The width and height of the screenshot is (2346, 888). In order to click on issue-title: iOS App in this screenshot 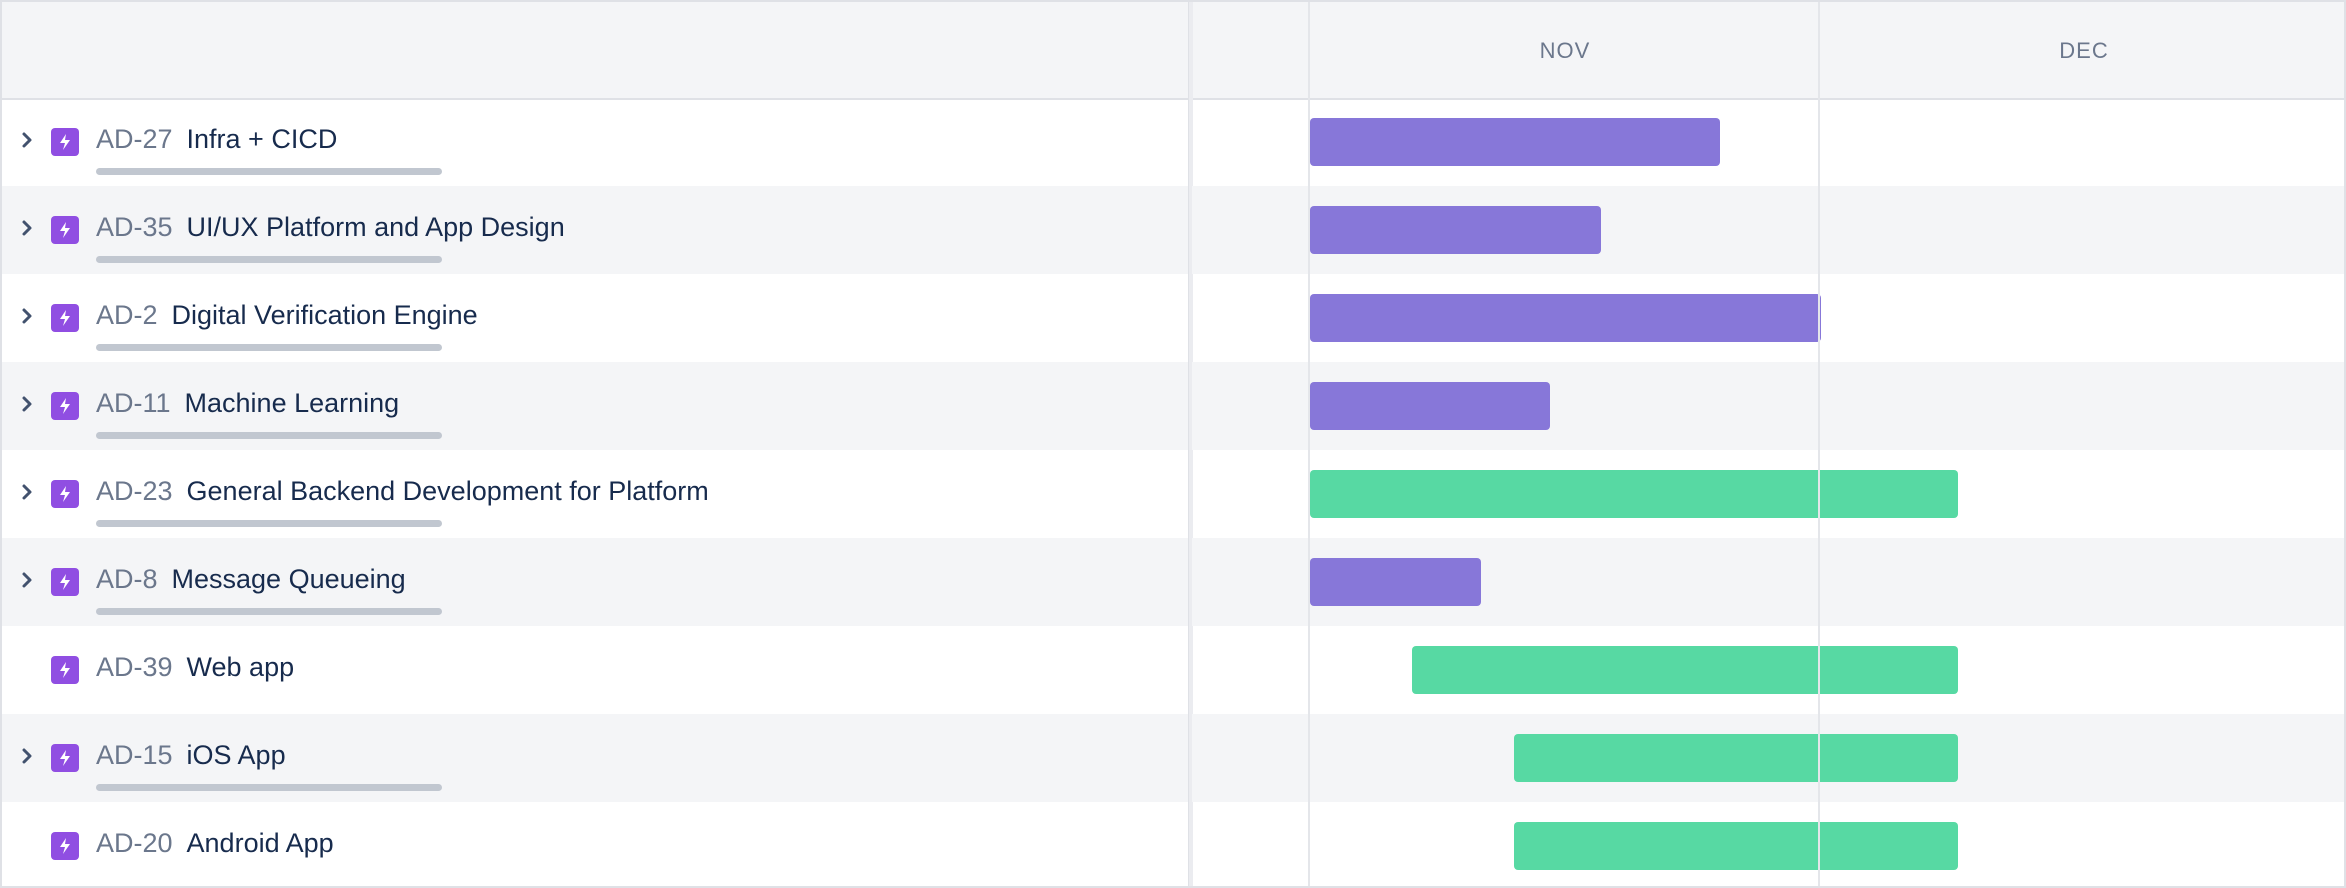, I will do `click(236, 755)`.